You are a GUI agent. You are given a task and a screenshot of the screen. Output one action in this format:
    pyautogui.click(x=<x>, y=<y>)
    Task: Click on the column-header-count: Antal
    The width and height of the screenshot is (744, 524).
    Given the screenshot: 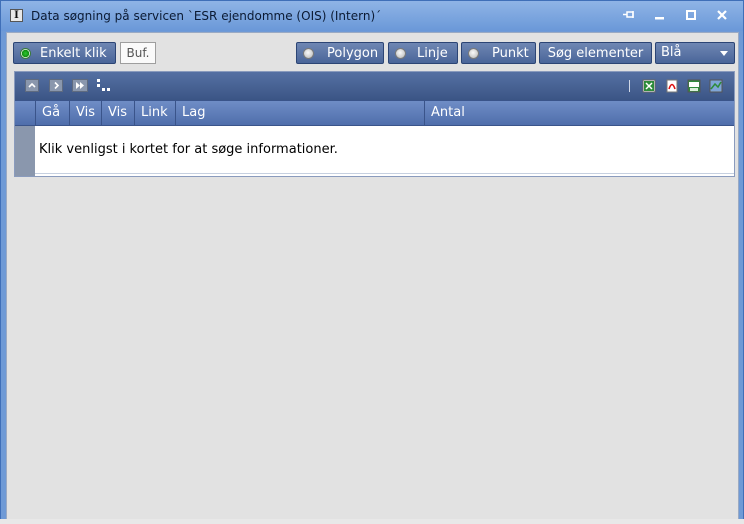 What is the action you would take?
    pyautogui.click(x=579, y=113)
    